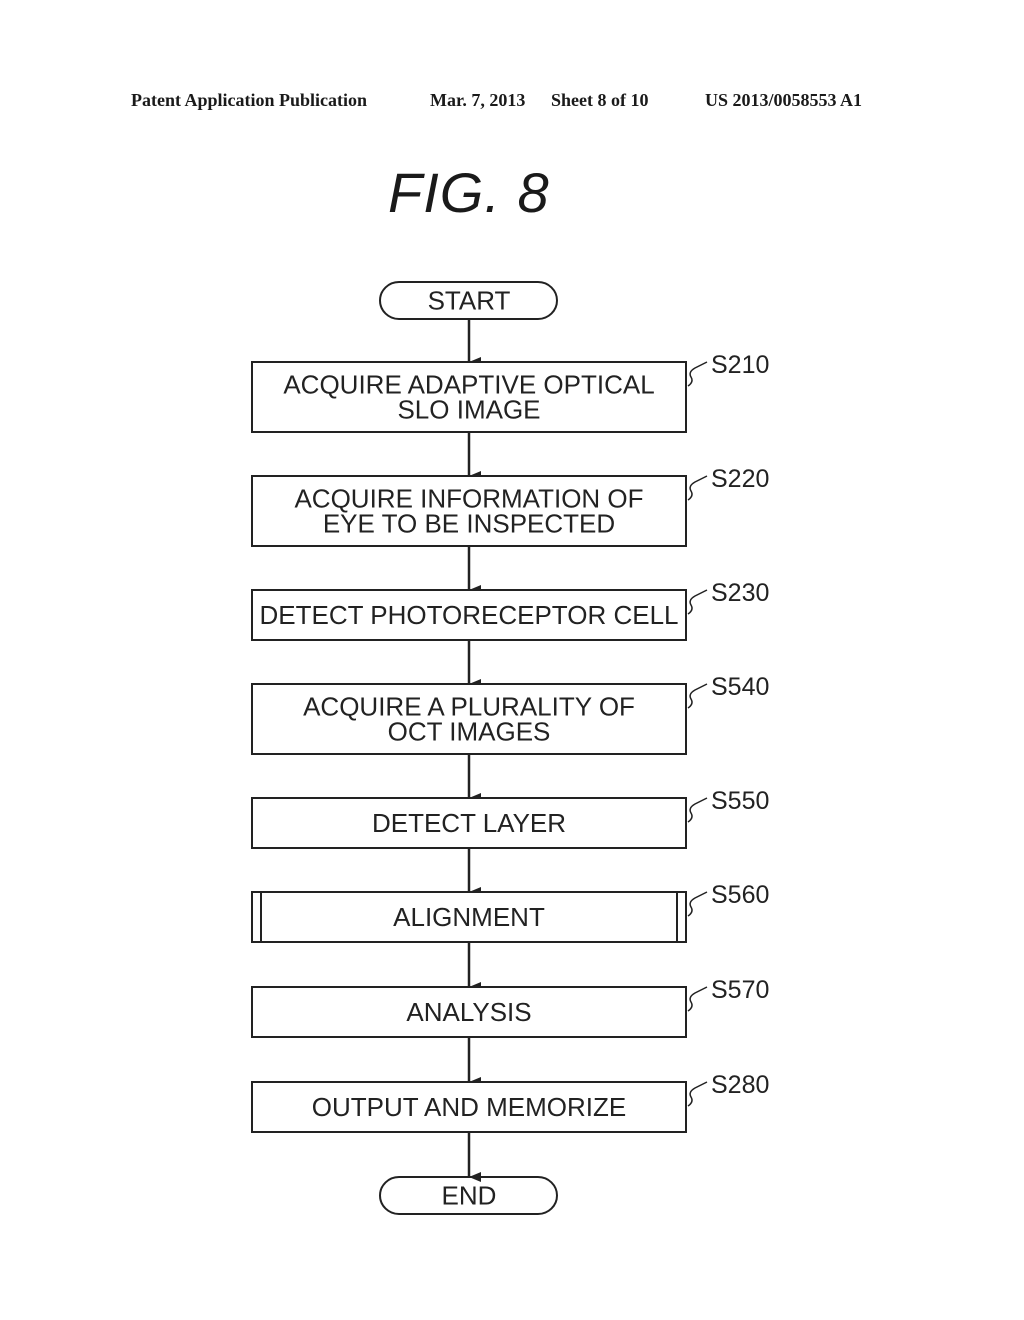 Image resolution: width=1024 pixels, height=1320 pixels. I want to click on step-s220-id: S220, so click(740, 479).